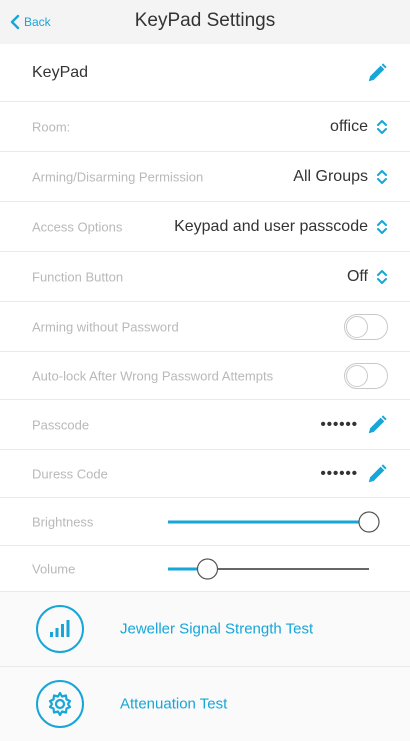  Describe the element at coordinates (330, 176) in the screenshot. I see `permission-value: All Groups` at that location.